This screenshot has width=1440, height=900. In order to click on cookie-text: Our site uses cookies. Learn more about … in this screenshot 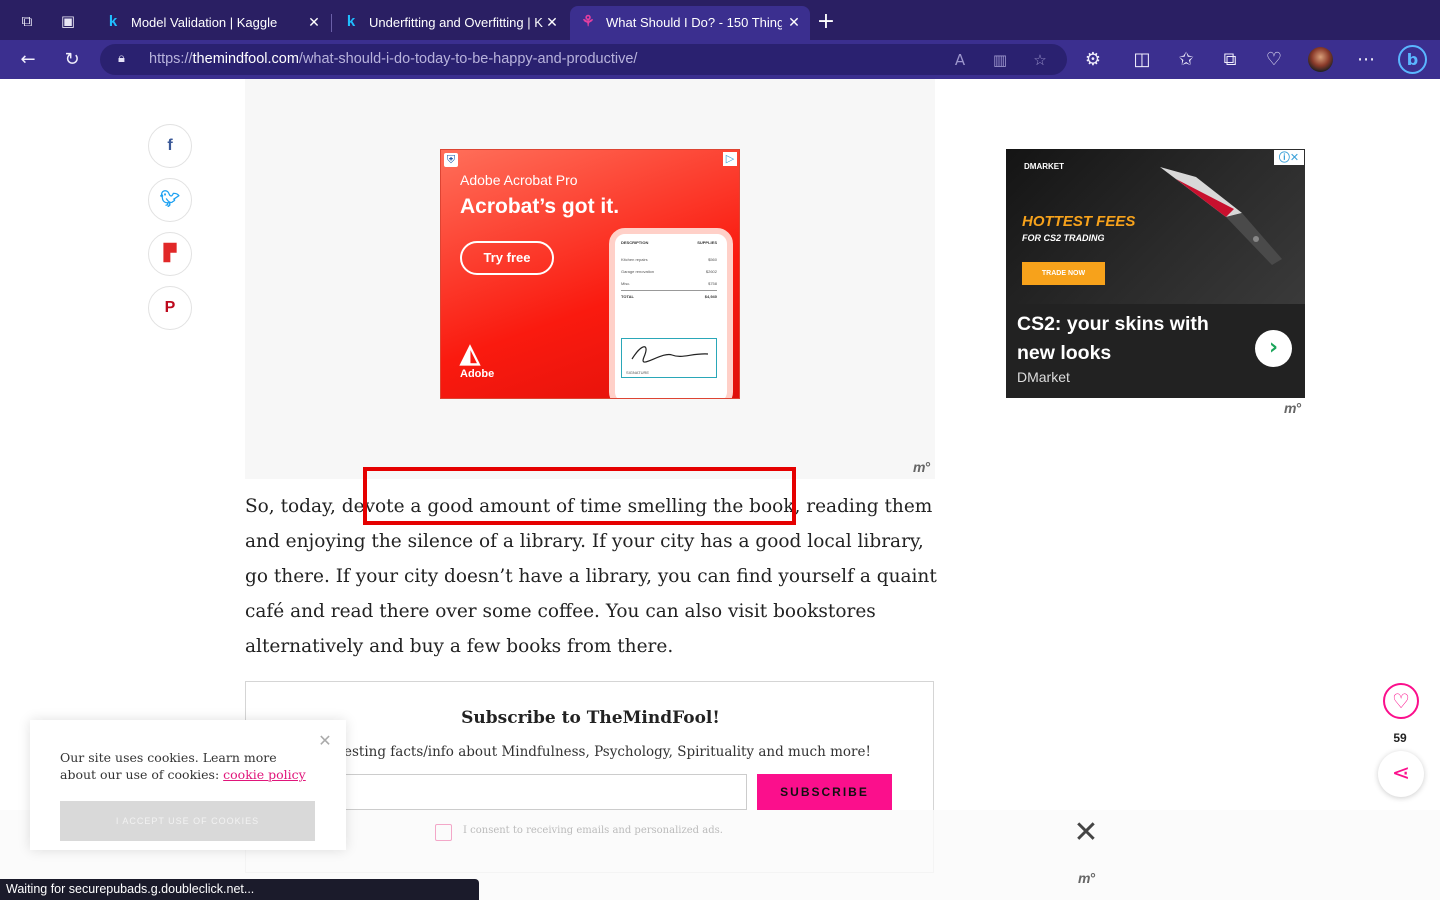, I will do `click(185, 766)`.